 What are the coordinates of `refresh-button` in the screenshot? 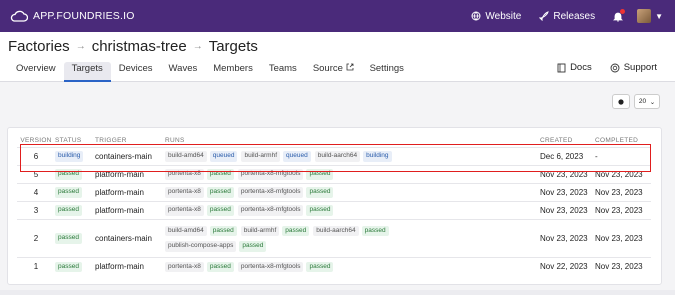 It's located at (621, 101).